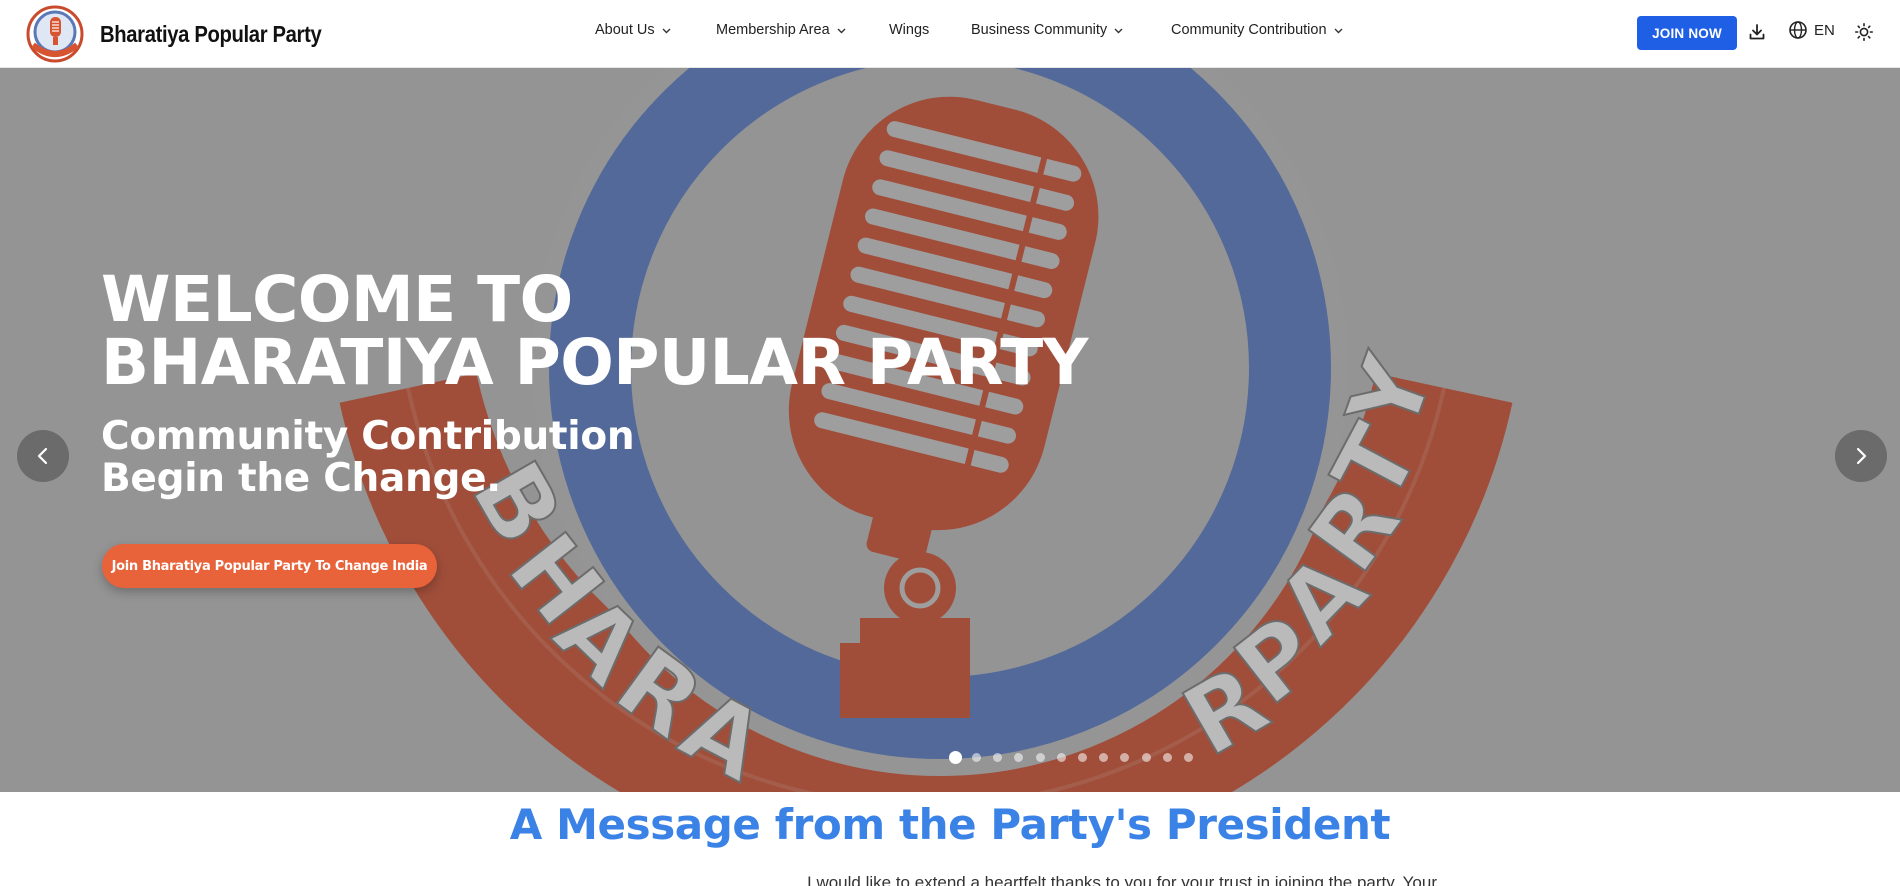 The image size is (1900, 886). I want to click on carousel-next-button, so click(1861, 456).